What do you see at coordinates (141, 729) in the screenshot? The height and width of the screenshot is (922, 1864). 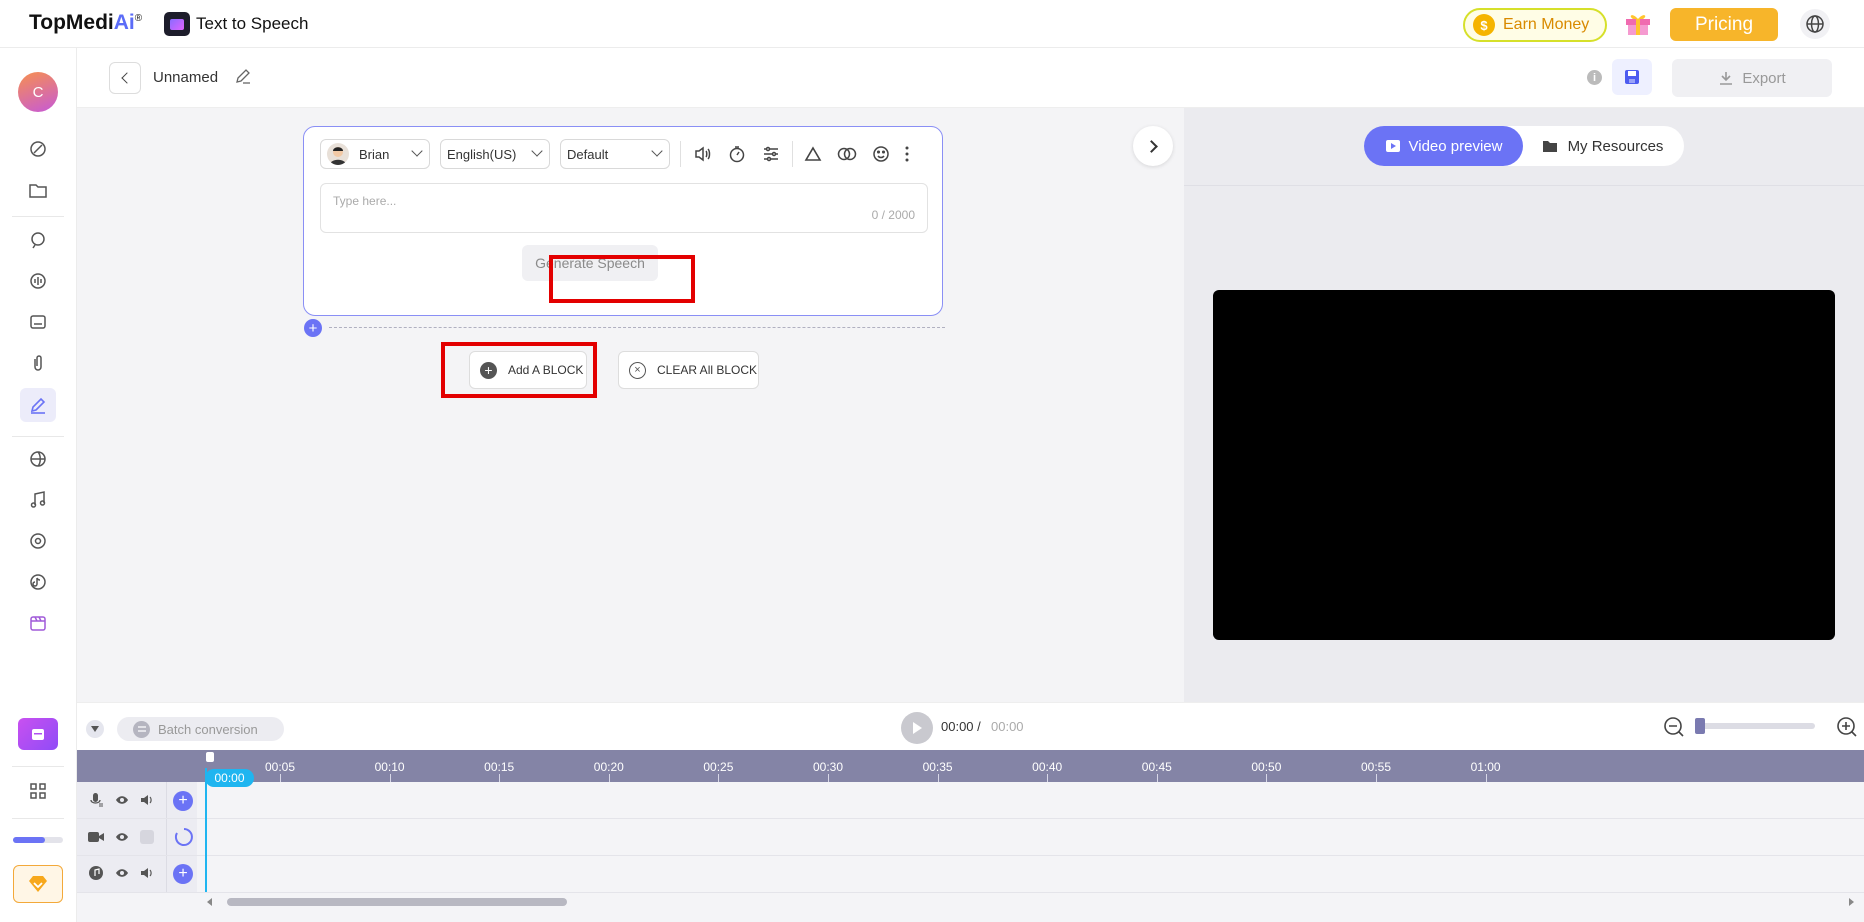 I see `batch-icon` at bounding box center [141, 729].